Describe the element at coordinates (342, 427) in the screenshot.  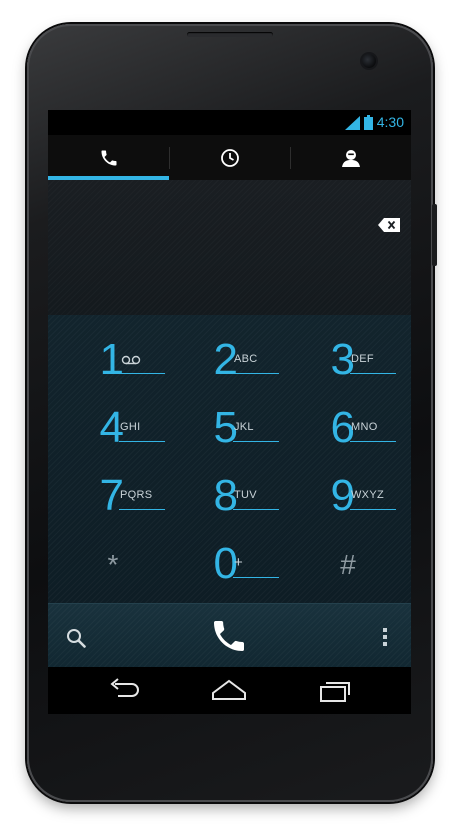
I see `key-digit: 6` at that location.